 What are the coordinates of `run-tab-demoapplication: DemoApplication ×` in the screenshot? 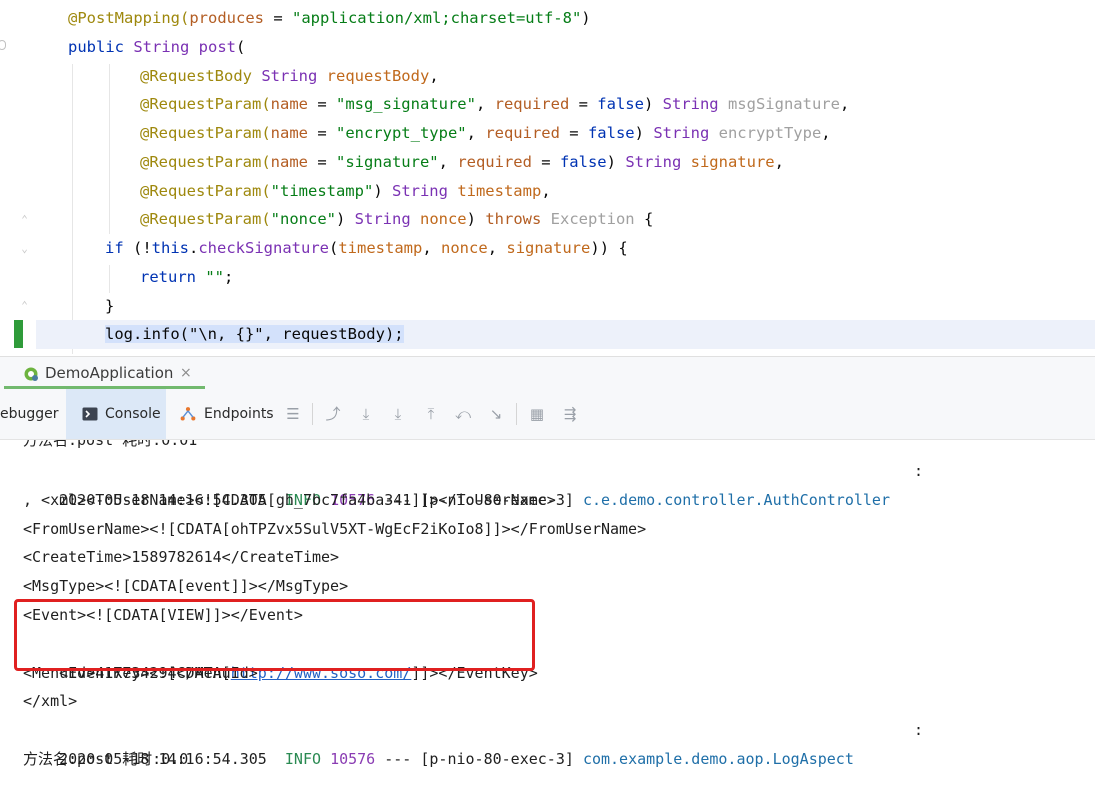 It's located at (102, 373).